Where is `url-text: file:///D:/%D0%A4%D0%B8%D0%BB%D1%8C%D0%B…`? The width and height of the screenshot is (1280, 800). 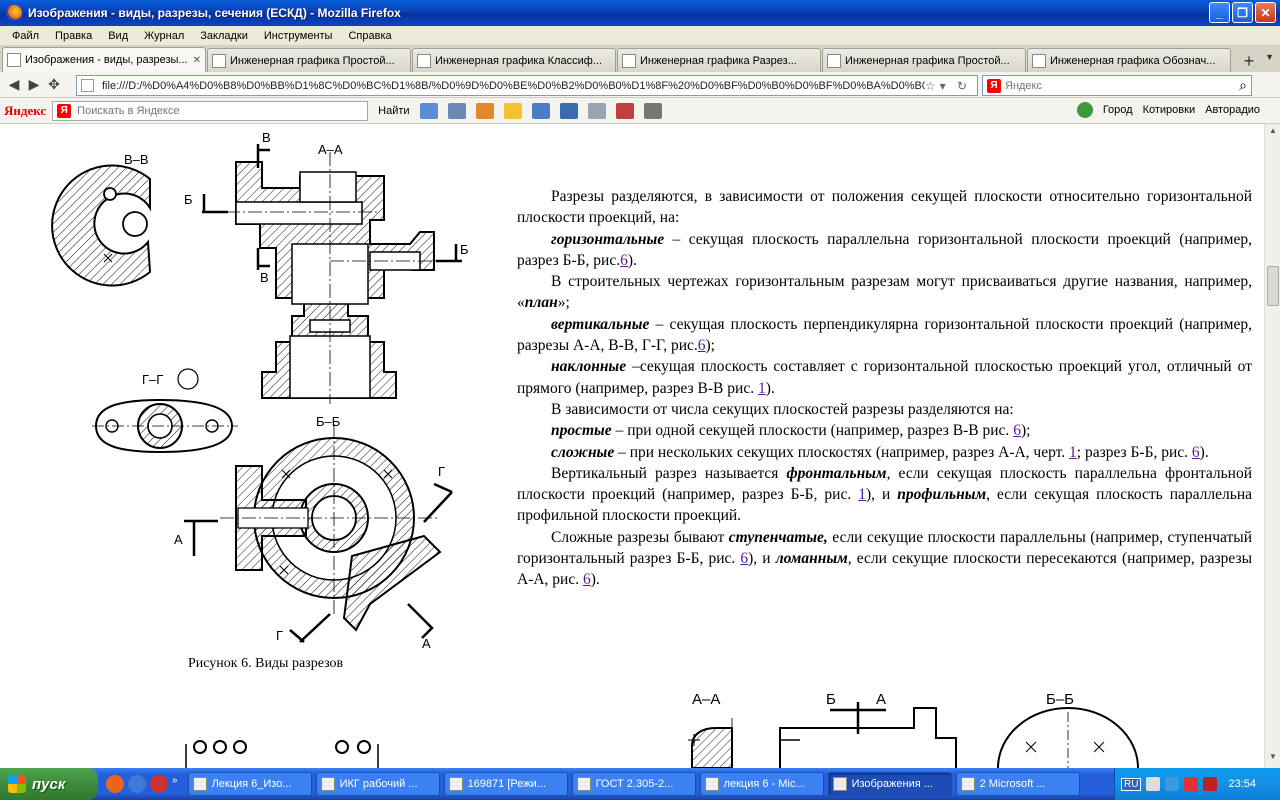
url-text: file:///D:/%D0%A4%D0%B8%D0%BB%D1%8C%D0%B… is located at coordinates (513, 86).